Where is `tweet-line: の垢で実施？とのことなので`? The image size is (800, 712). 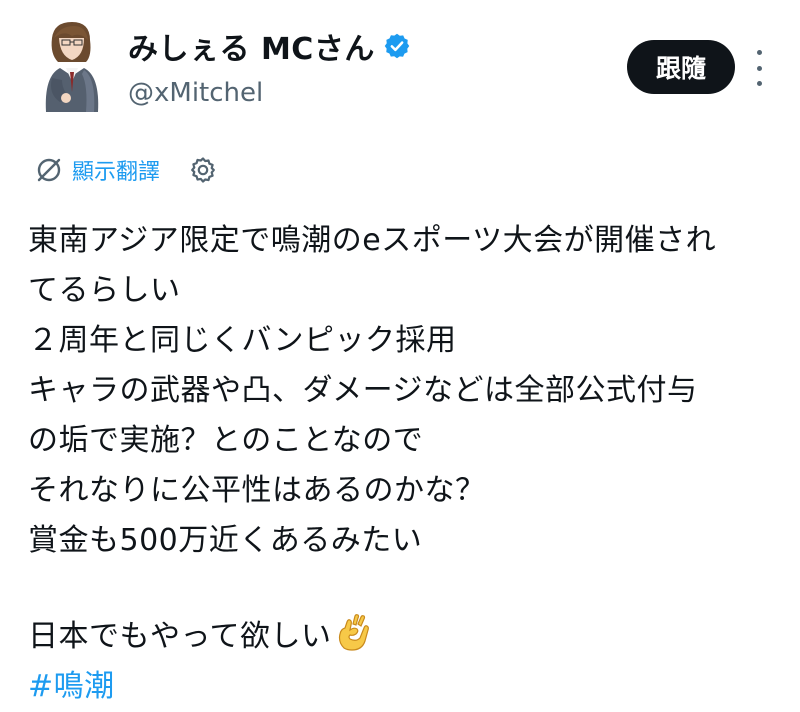 tweet-line: の垢で実施？とのことなので is located at coordinates (226, 440).